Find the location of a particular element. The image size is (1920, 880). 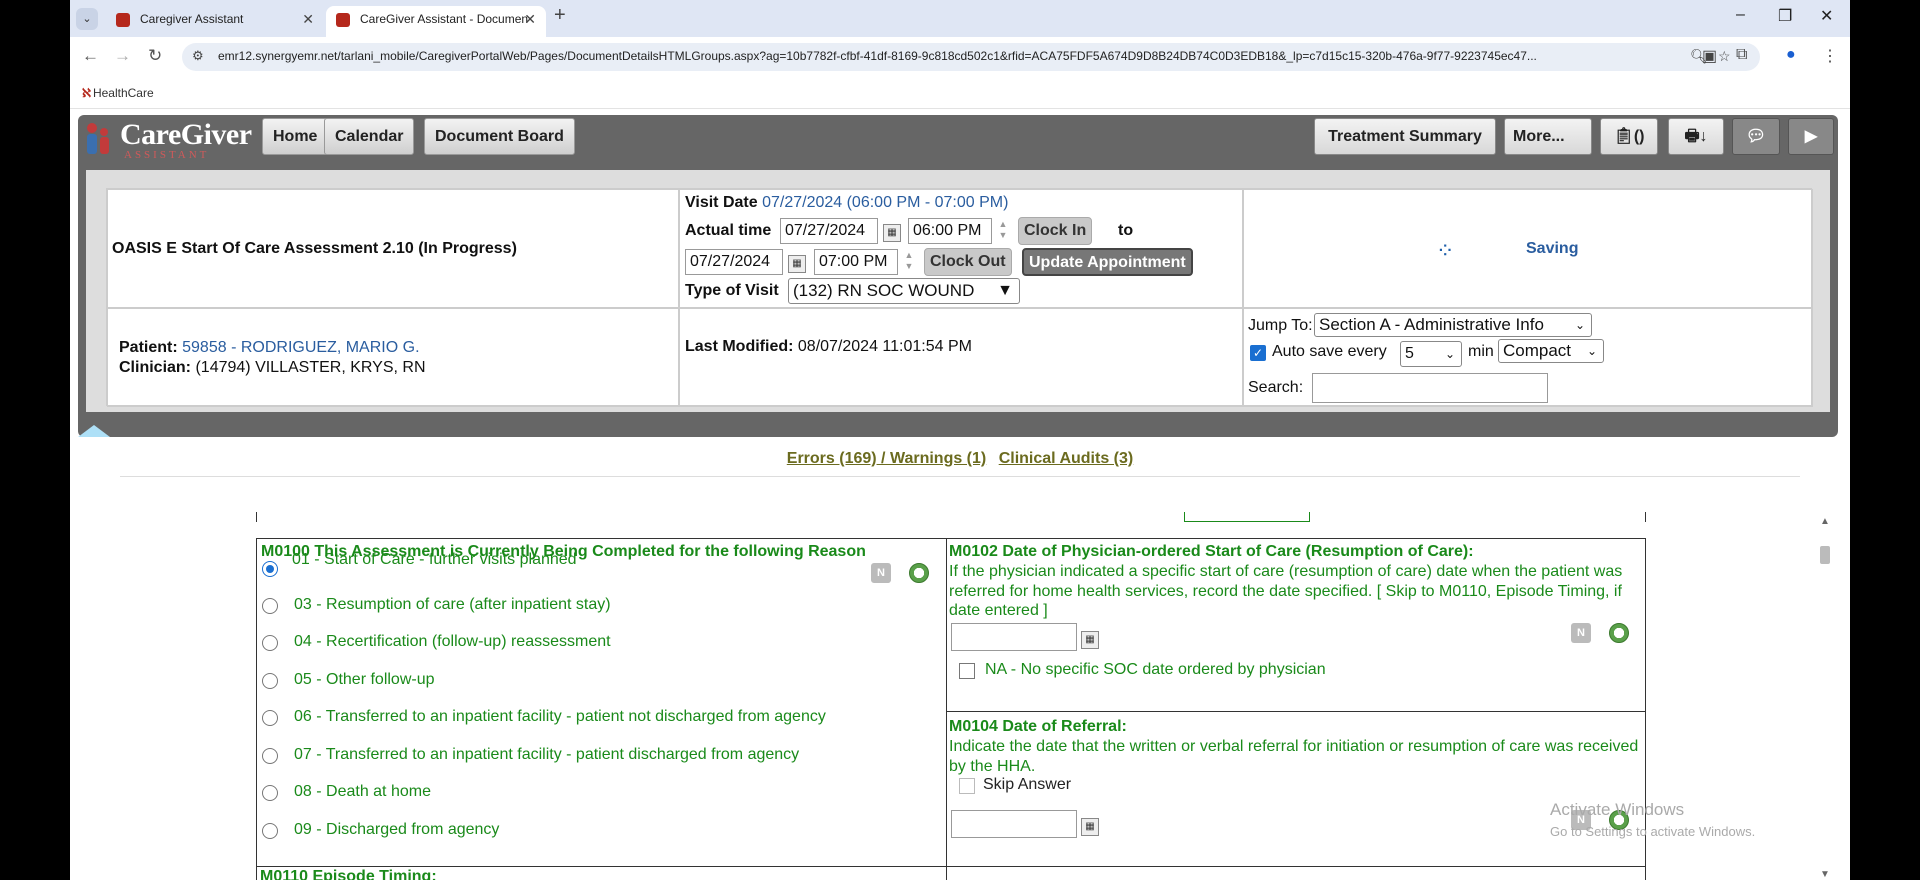

search-label: Search: is located at coordinates (1276, 387).